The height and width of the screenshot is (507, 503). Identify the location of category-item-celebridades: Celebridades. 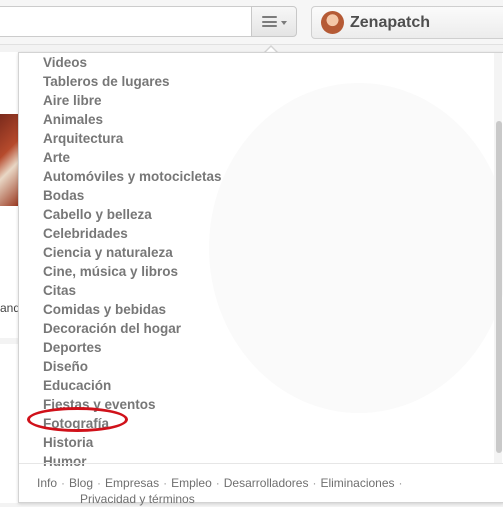
(132, 233).